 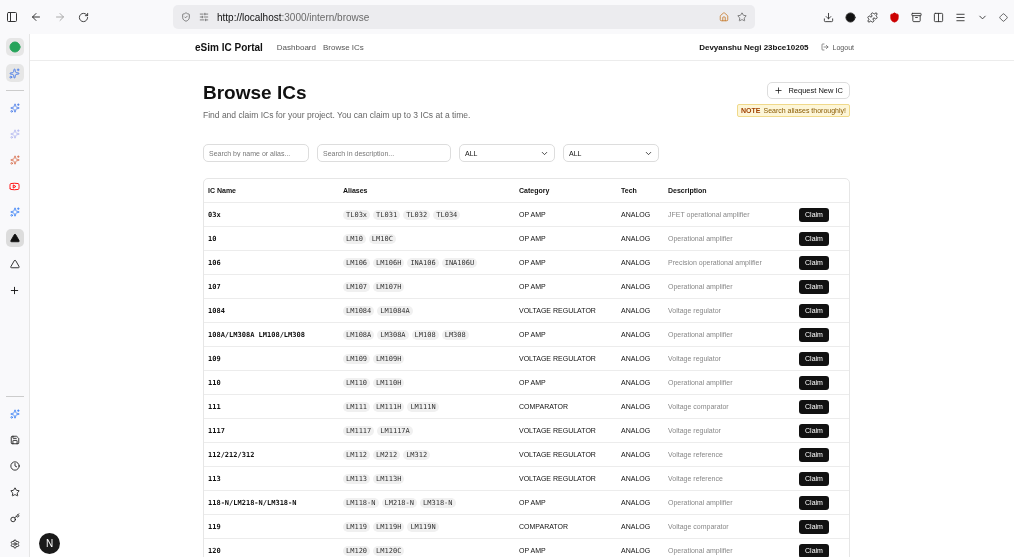 I want to click on reload-icon, so click(x=83, y=17).